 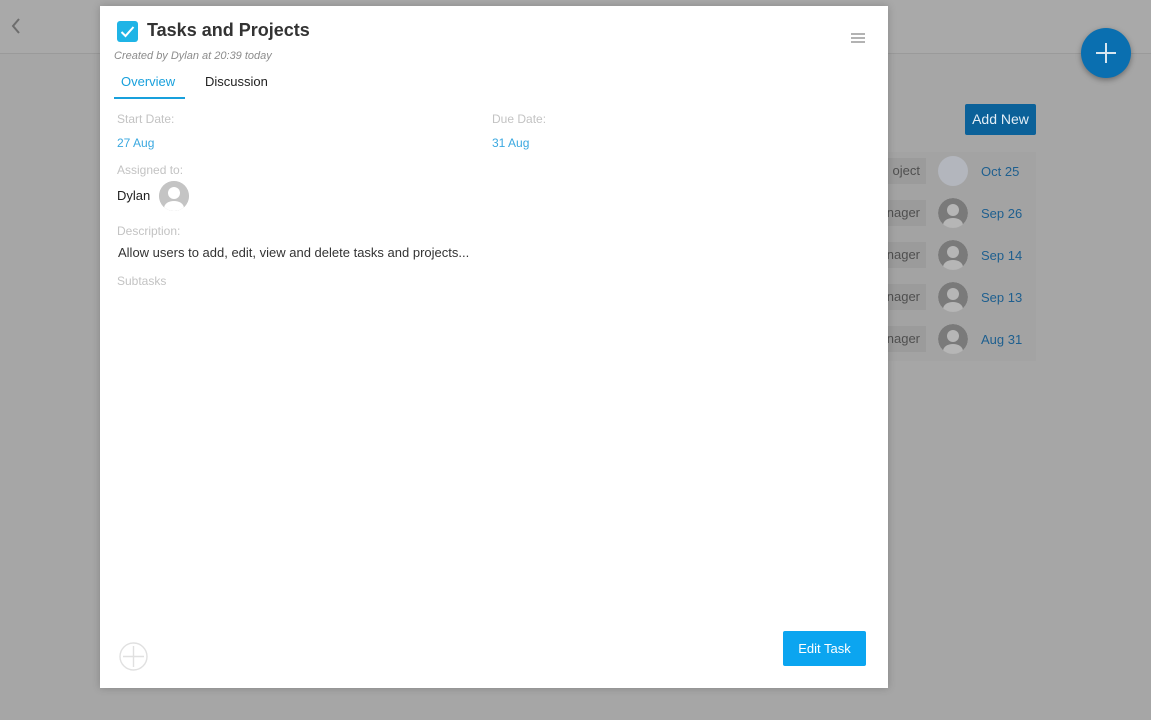 I want to click on task-title: Tasks and Projects, so click(x=228, y=30).